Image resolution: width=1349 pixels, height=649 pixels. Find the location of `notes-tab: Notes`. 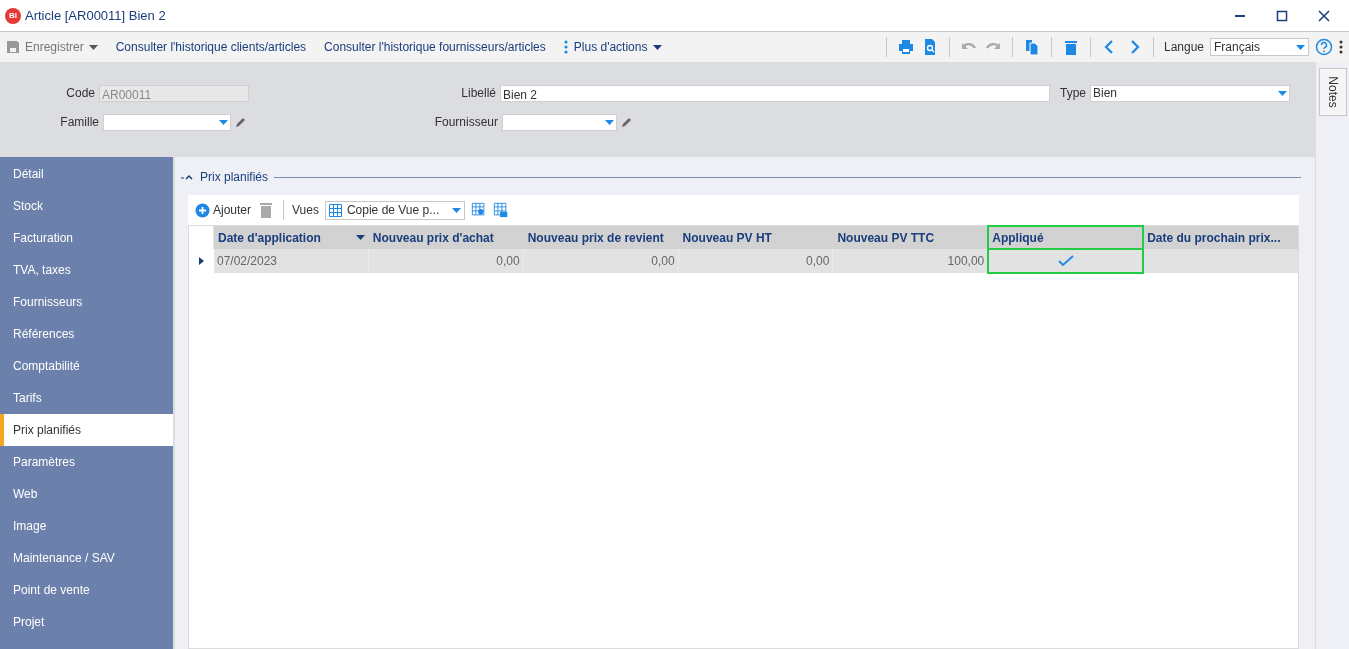

notes-tab: Notes is located at coordinates (1332, 92).